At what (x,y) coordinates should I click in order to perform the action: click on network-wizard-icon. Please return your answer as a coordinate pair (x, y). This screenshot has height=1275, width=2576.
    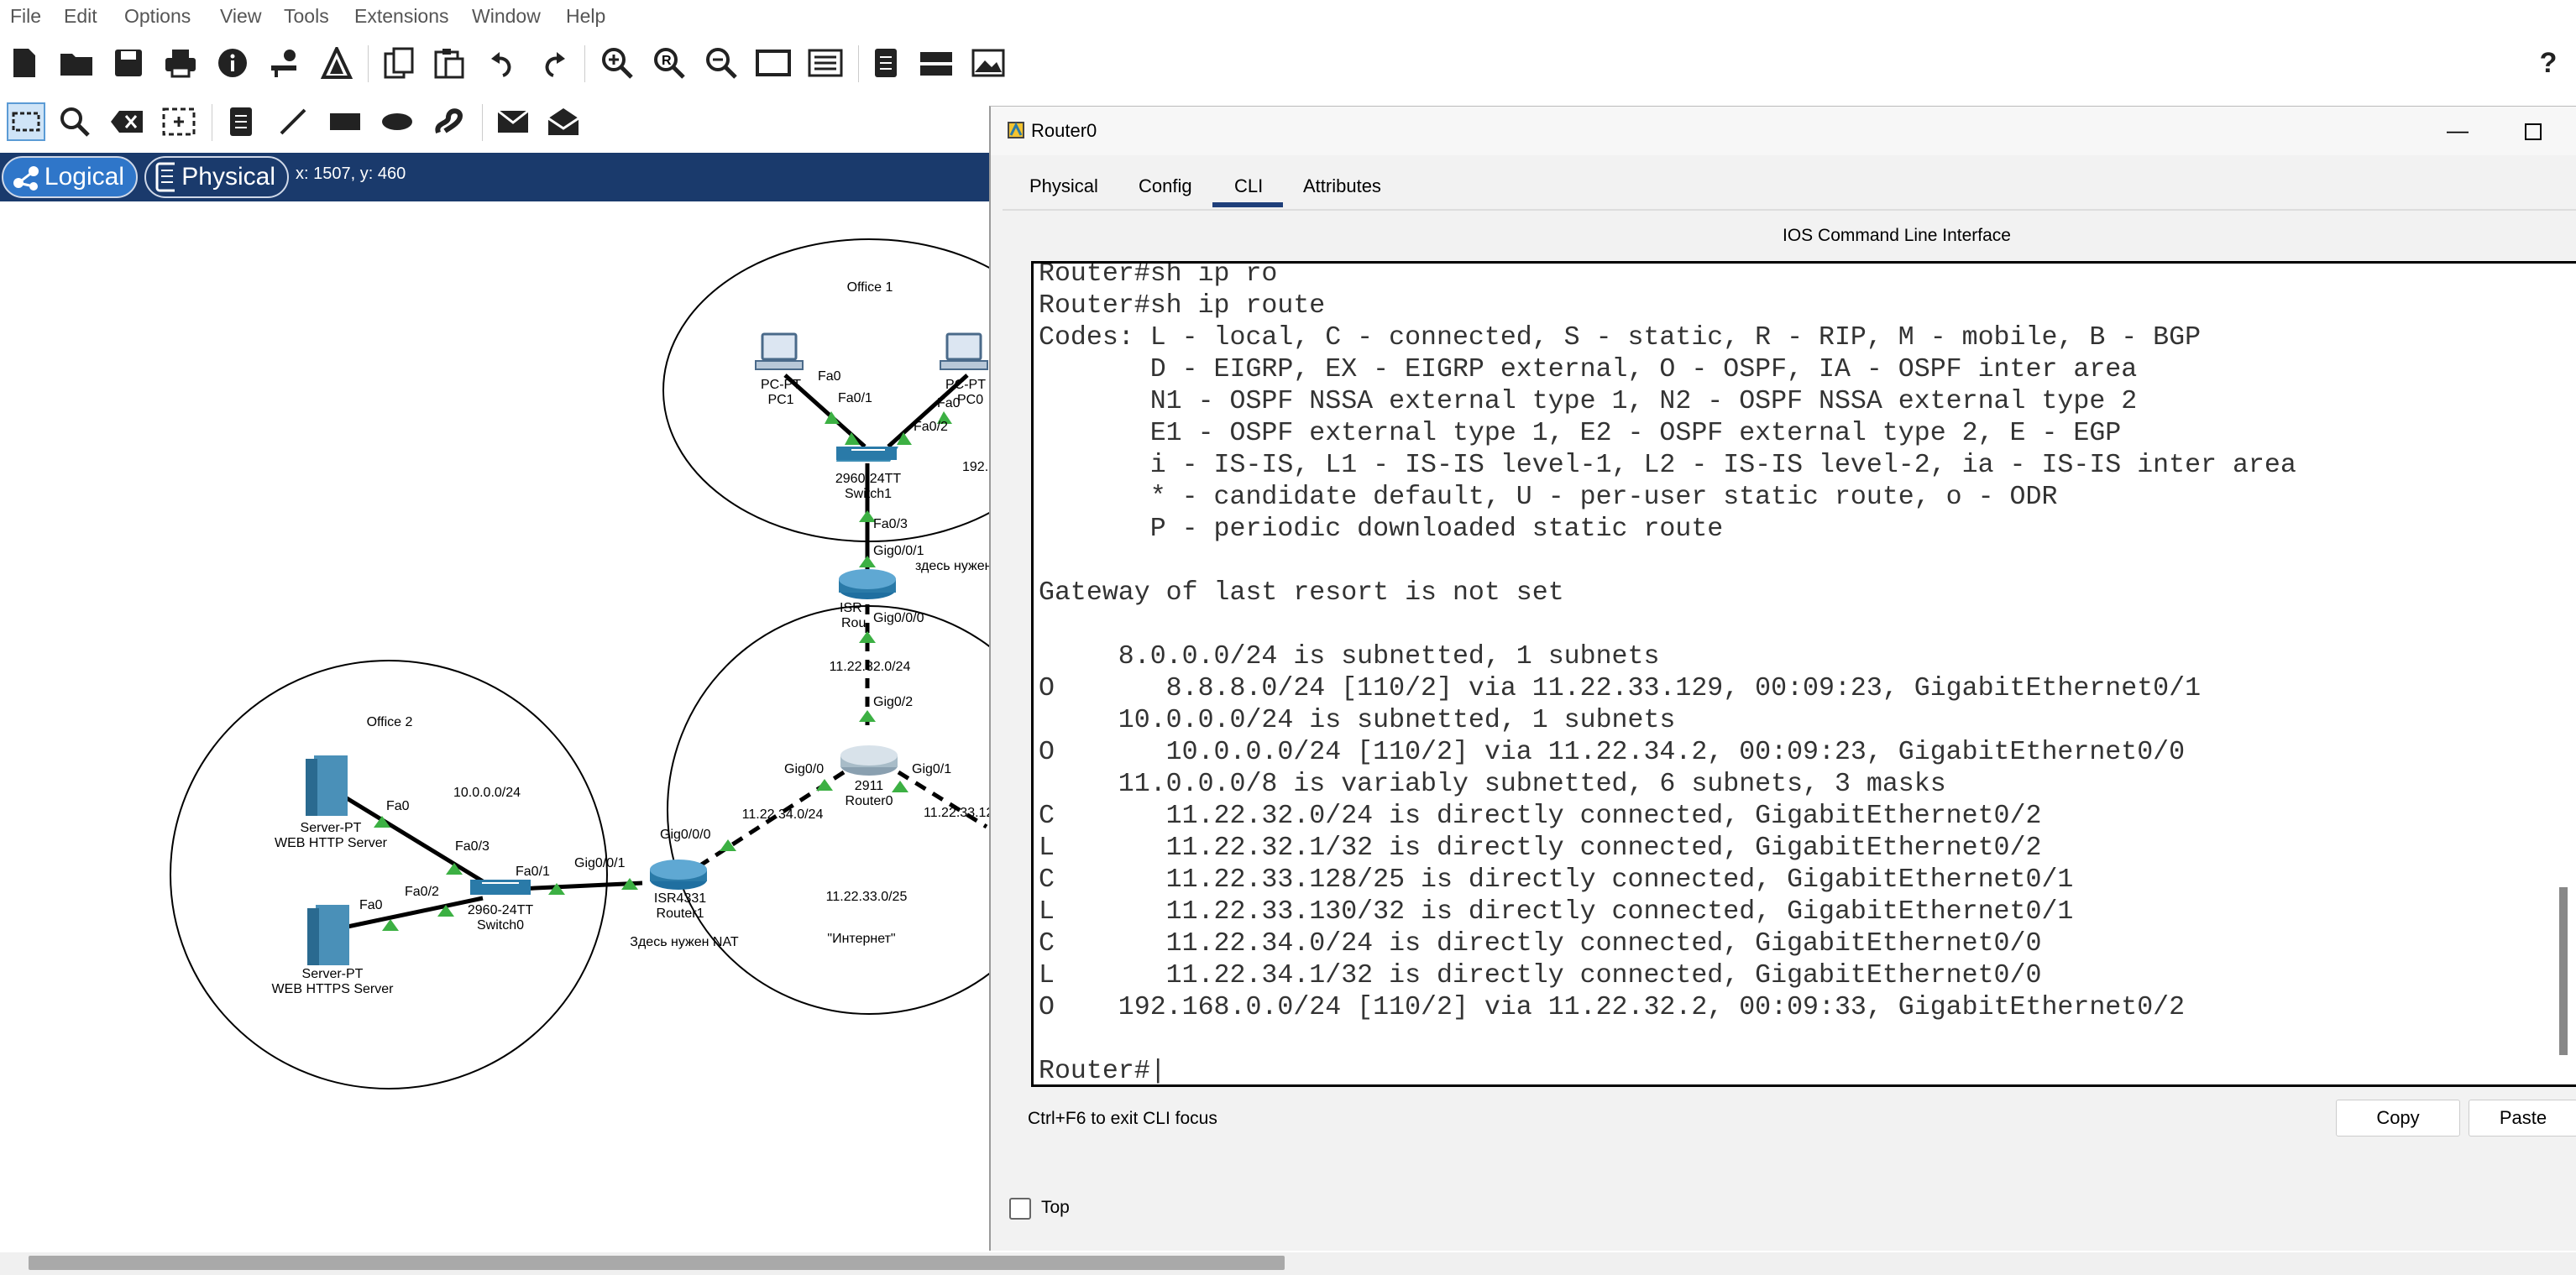
    Looking at the image, I should click on (284, 63).